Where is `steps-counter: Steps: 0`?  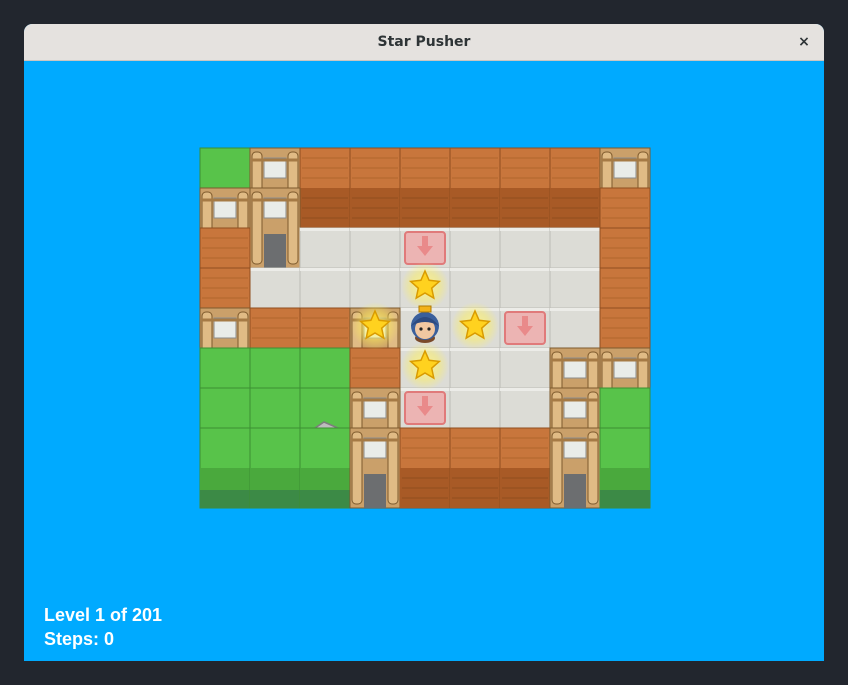 steps-counter: Steps: 0 is located at coordinates (79, 639).